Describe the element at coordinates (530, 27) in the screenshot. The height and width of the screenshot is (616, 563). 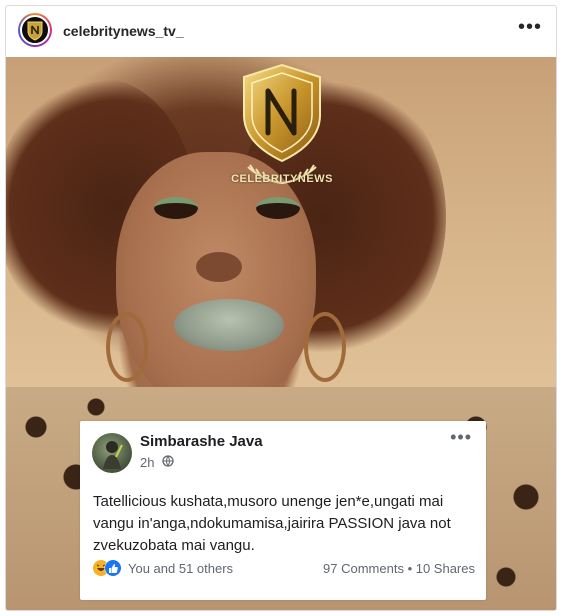
I see `more-options-icon: •••` at that location.